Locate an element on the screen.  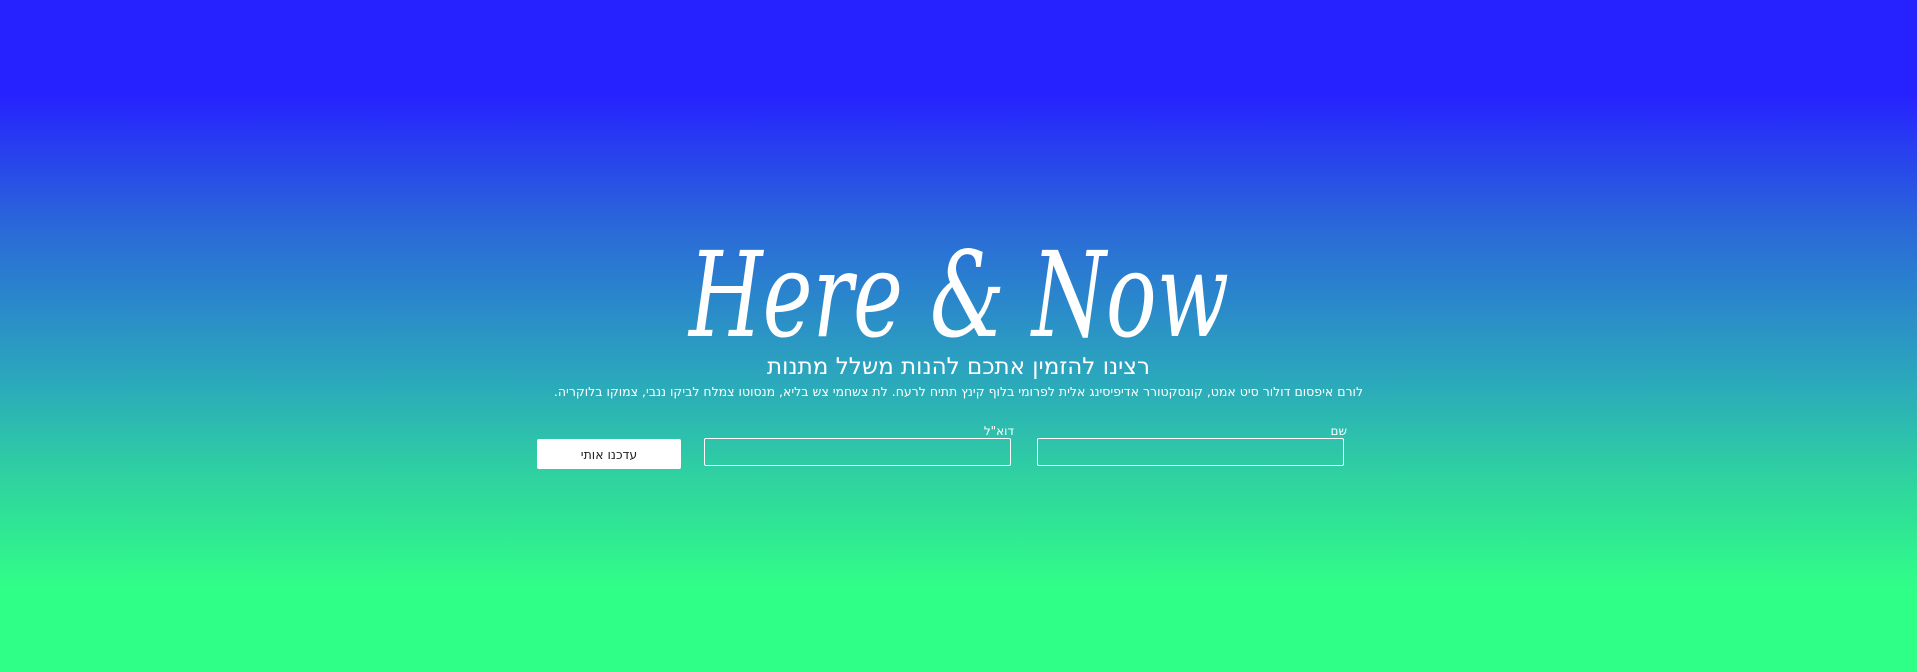
name-input is located at coordinates (1190, 452).